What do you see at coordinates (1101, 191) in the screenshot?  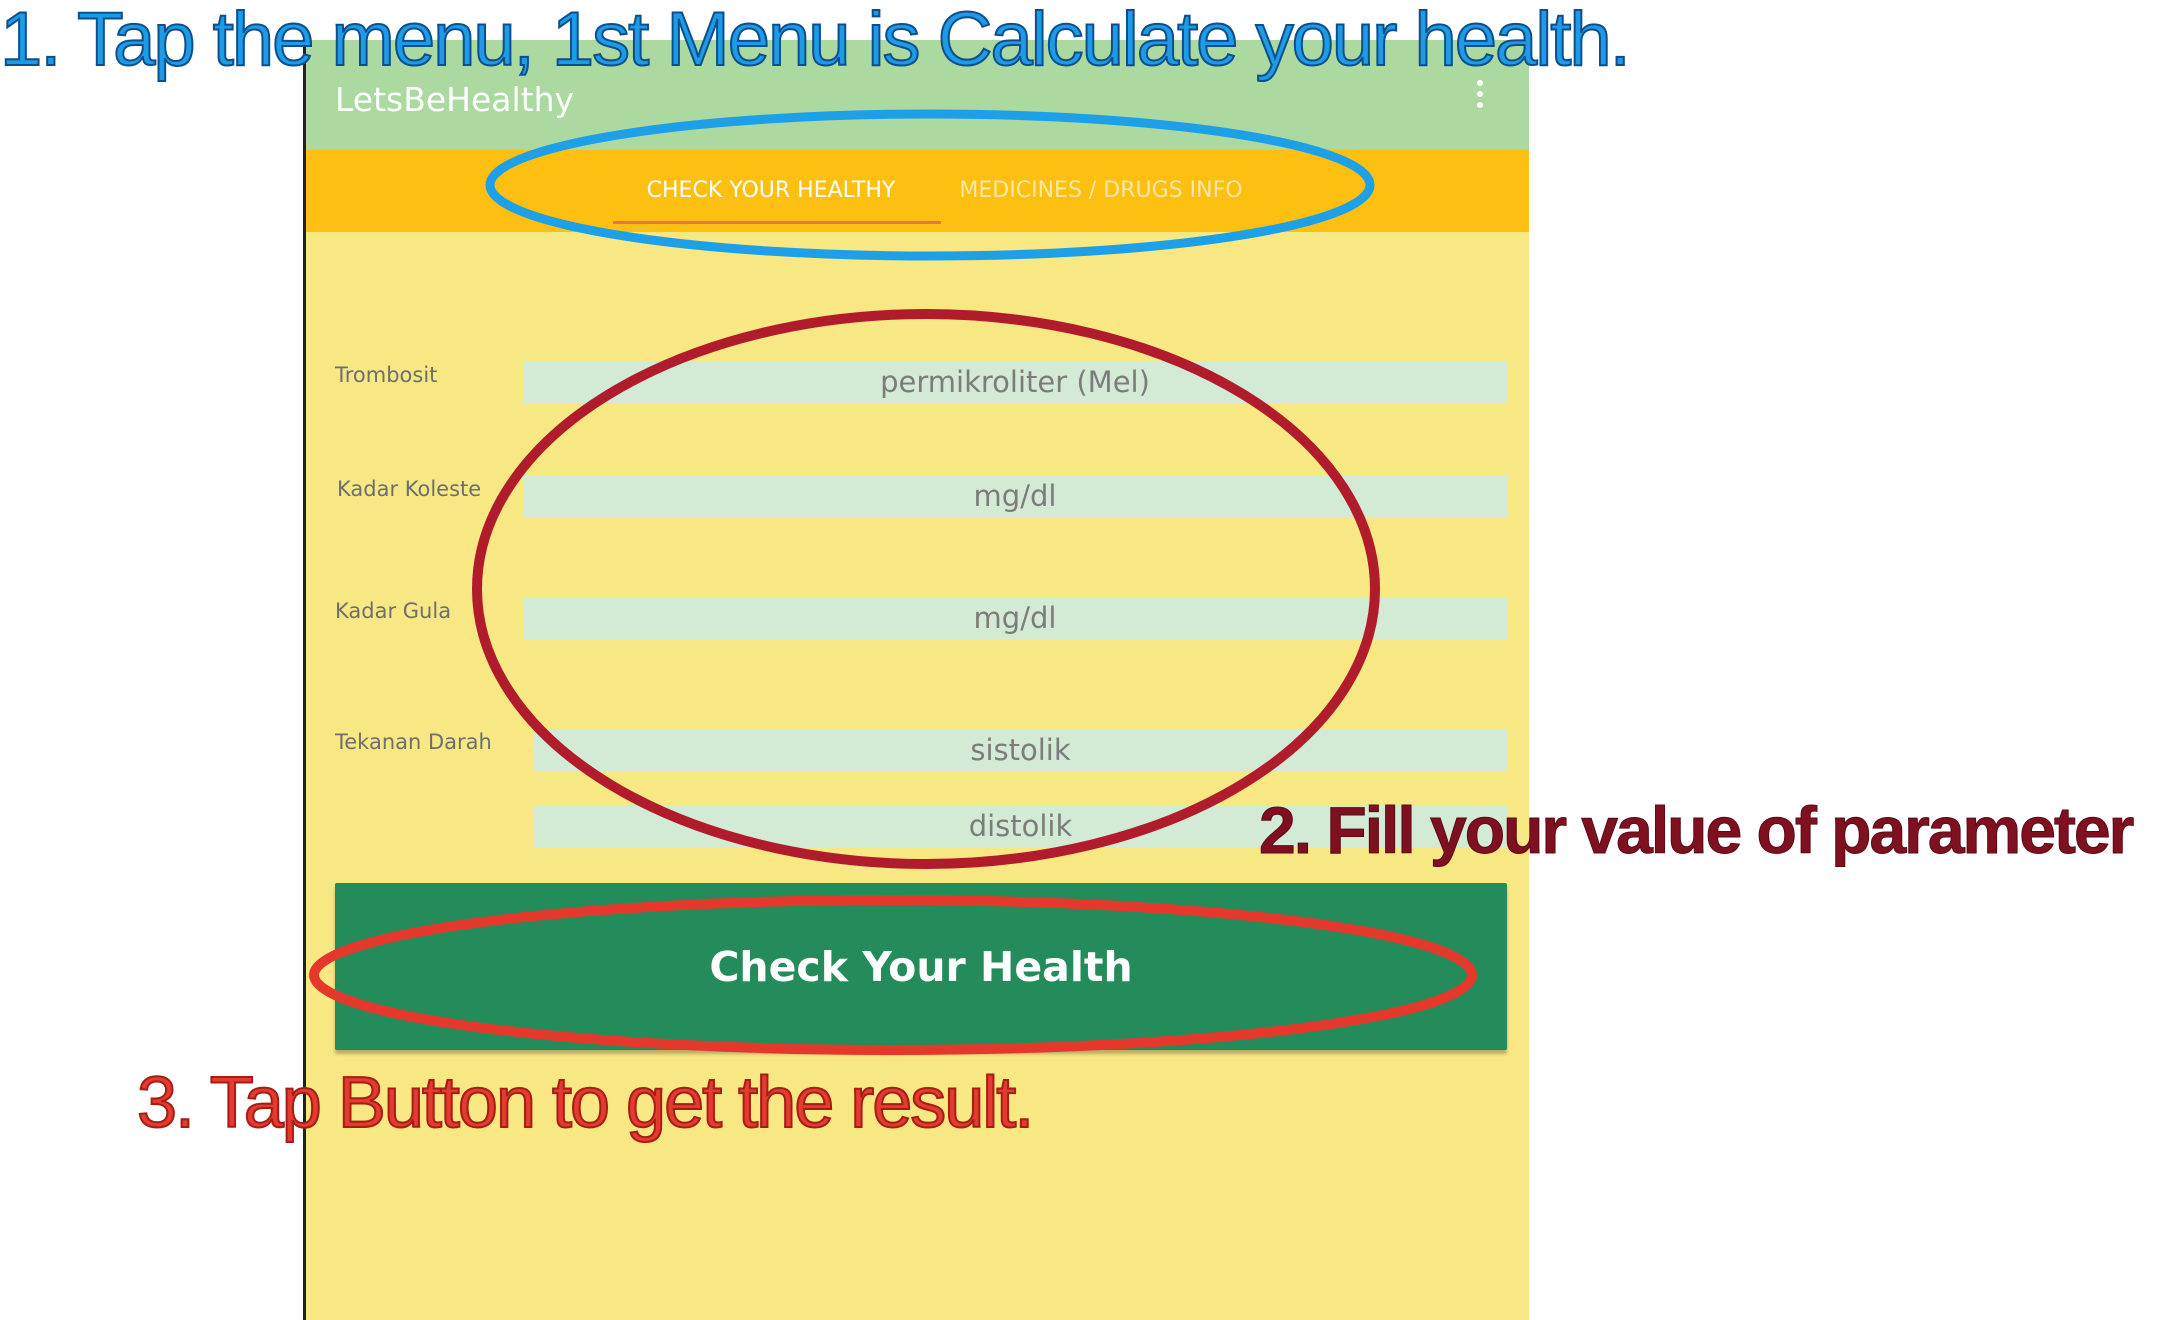 I see `tab-medicines-drugs-info: MEDICINES / DRUGS INFO` at bounding box center [1101, 191].